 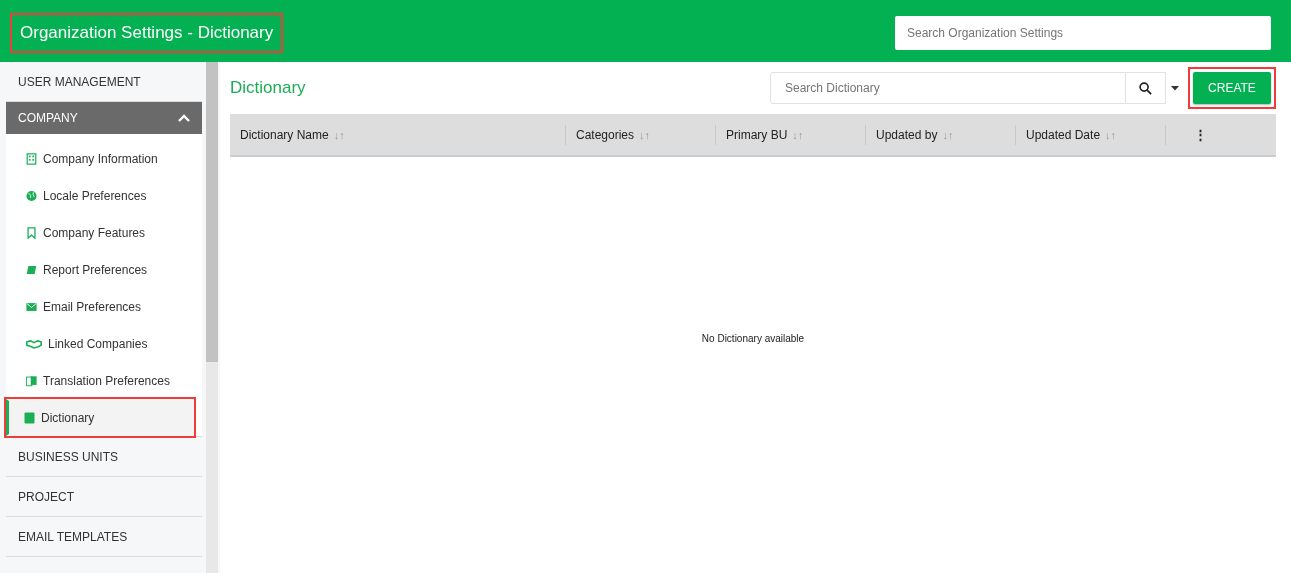 What do you see at coordinates (184, 118) in the screenshot?
I see `chevron-up-icon` at bounding box center [184, 118].